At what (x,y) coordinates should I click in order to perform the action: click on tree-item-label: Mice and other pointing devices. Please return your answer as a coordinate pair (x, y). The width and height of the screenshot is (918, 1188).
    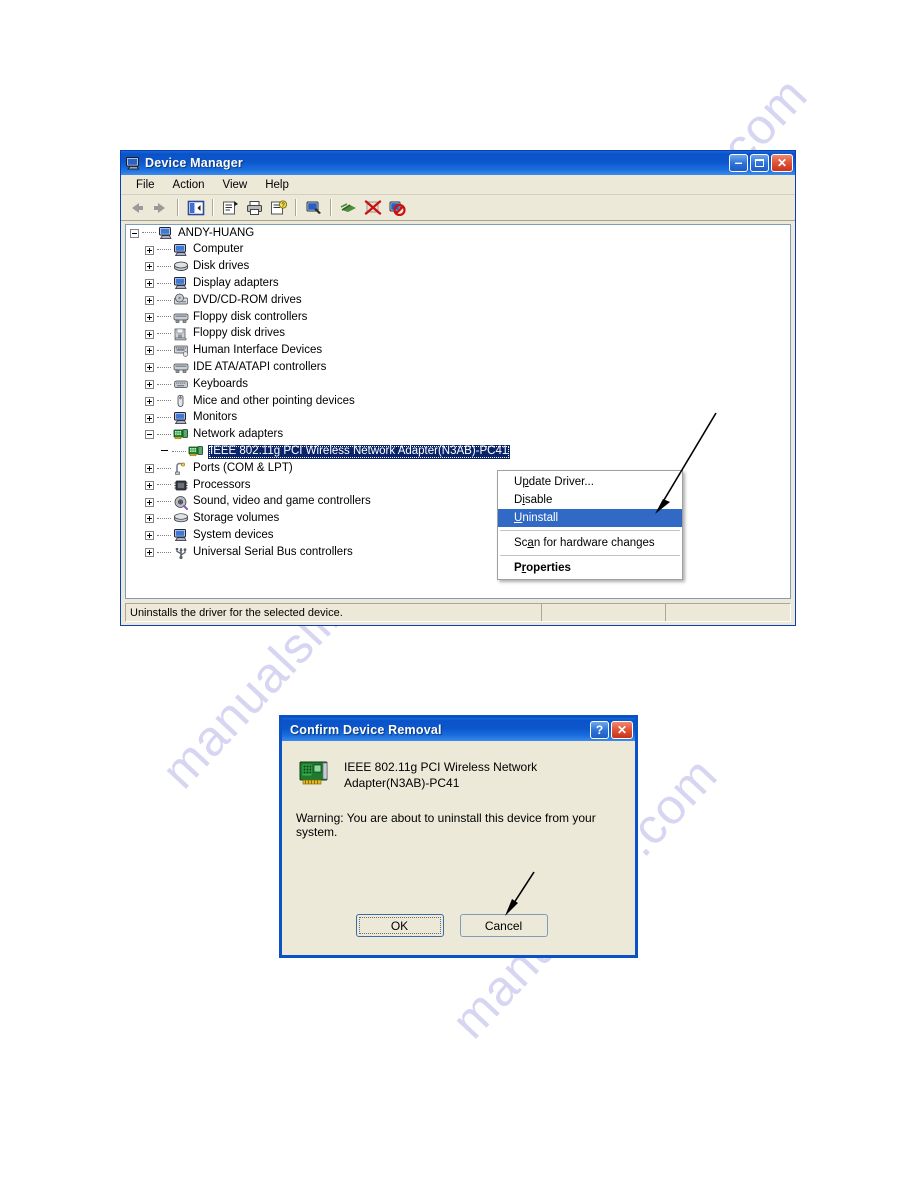
    Looking at the image, I should click on (274, 400).